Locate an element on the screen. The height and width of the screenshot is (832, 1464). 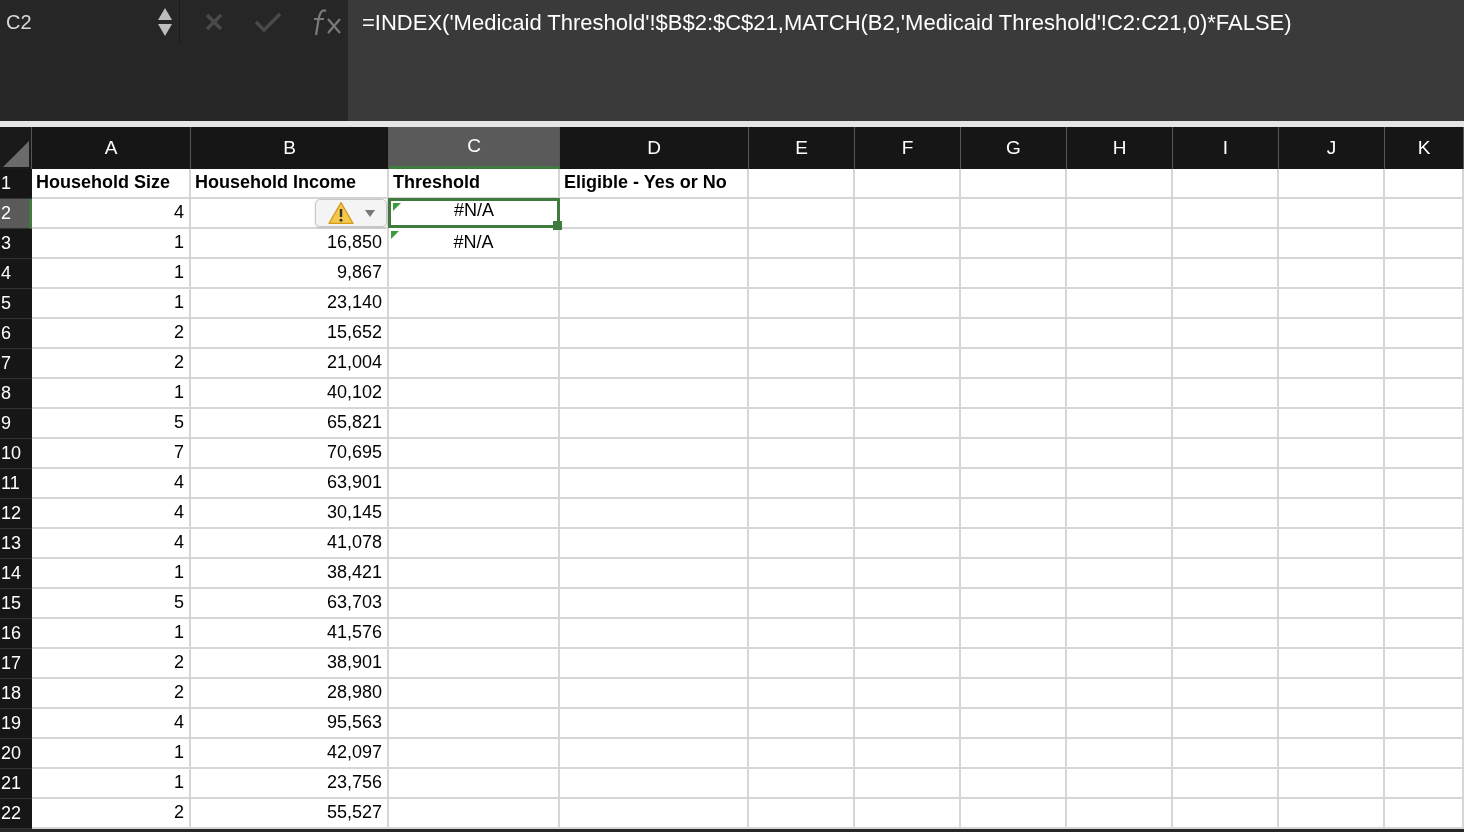
row-header: 17 is located at coordinates (16, 664).